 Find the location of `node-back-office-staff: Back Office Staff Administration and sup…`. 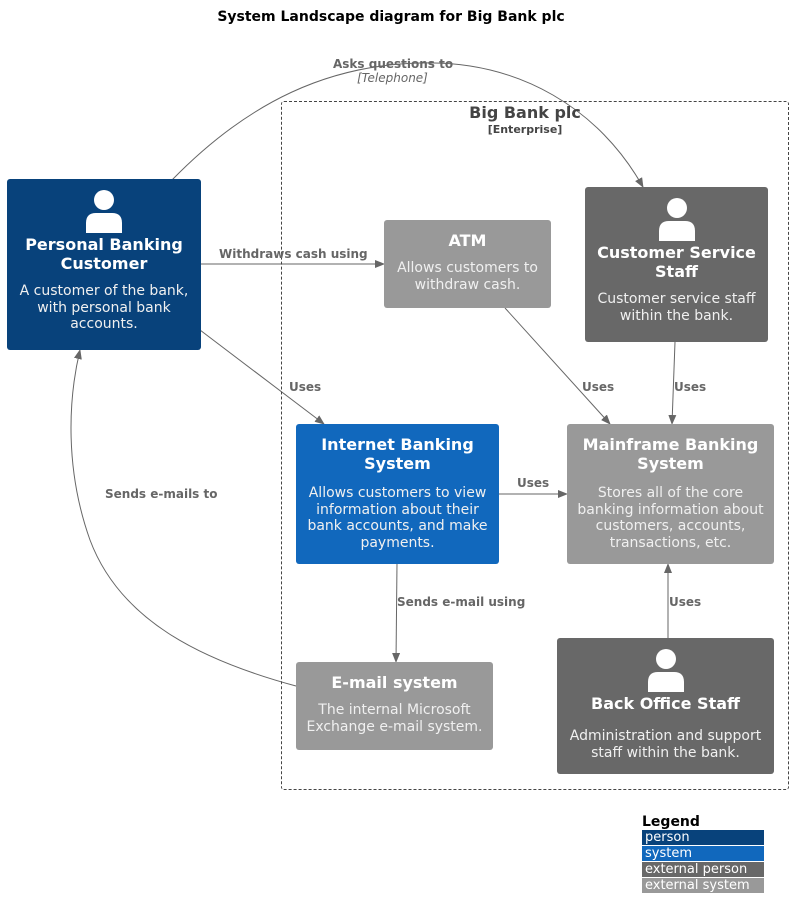

node-back-office-staff: Back Office Staff Administration and sup… is located at coordinates (665, 706).